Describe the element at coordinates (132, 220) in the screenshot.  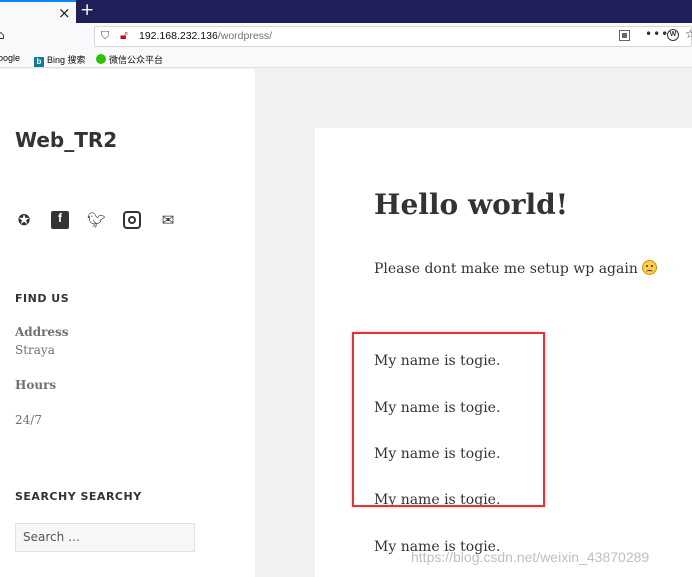
I see `instagram-icon` at that location.